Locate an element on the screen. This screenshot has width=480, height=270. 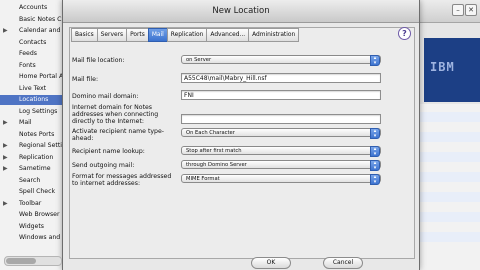
preferences-list-item: Contacts is located at coordinates (31, 43).